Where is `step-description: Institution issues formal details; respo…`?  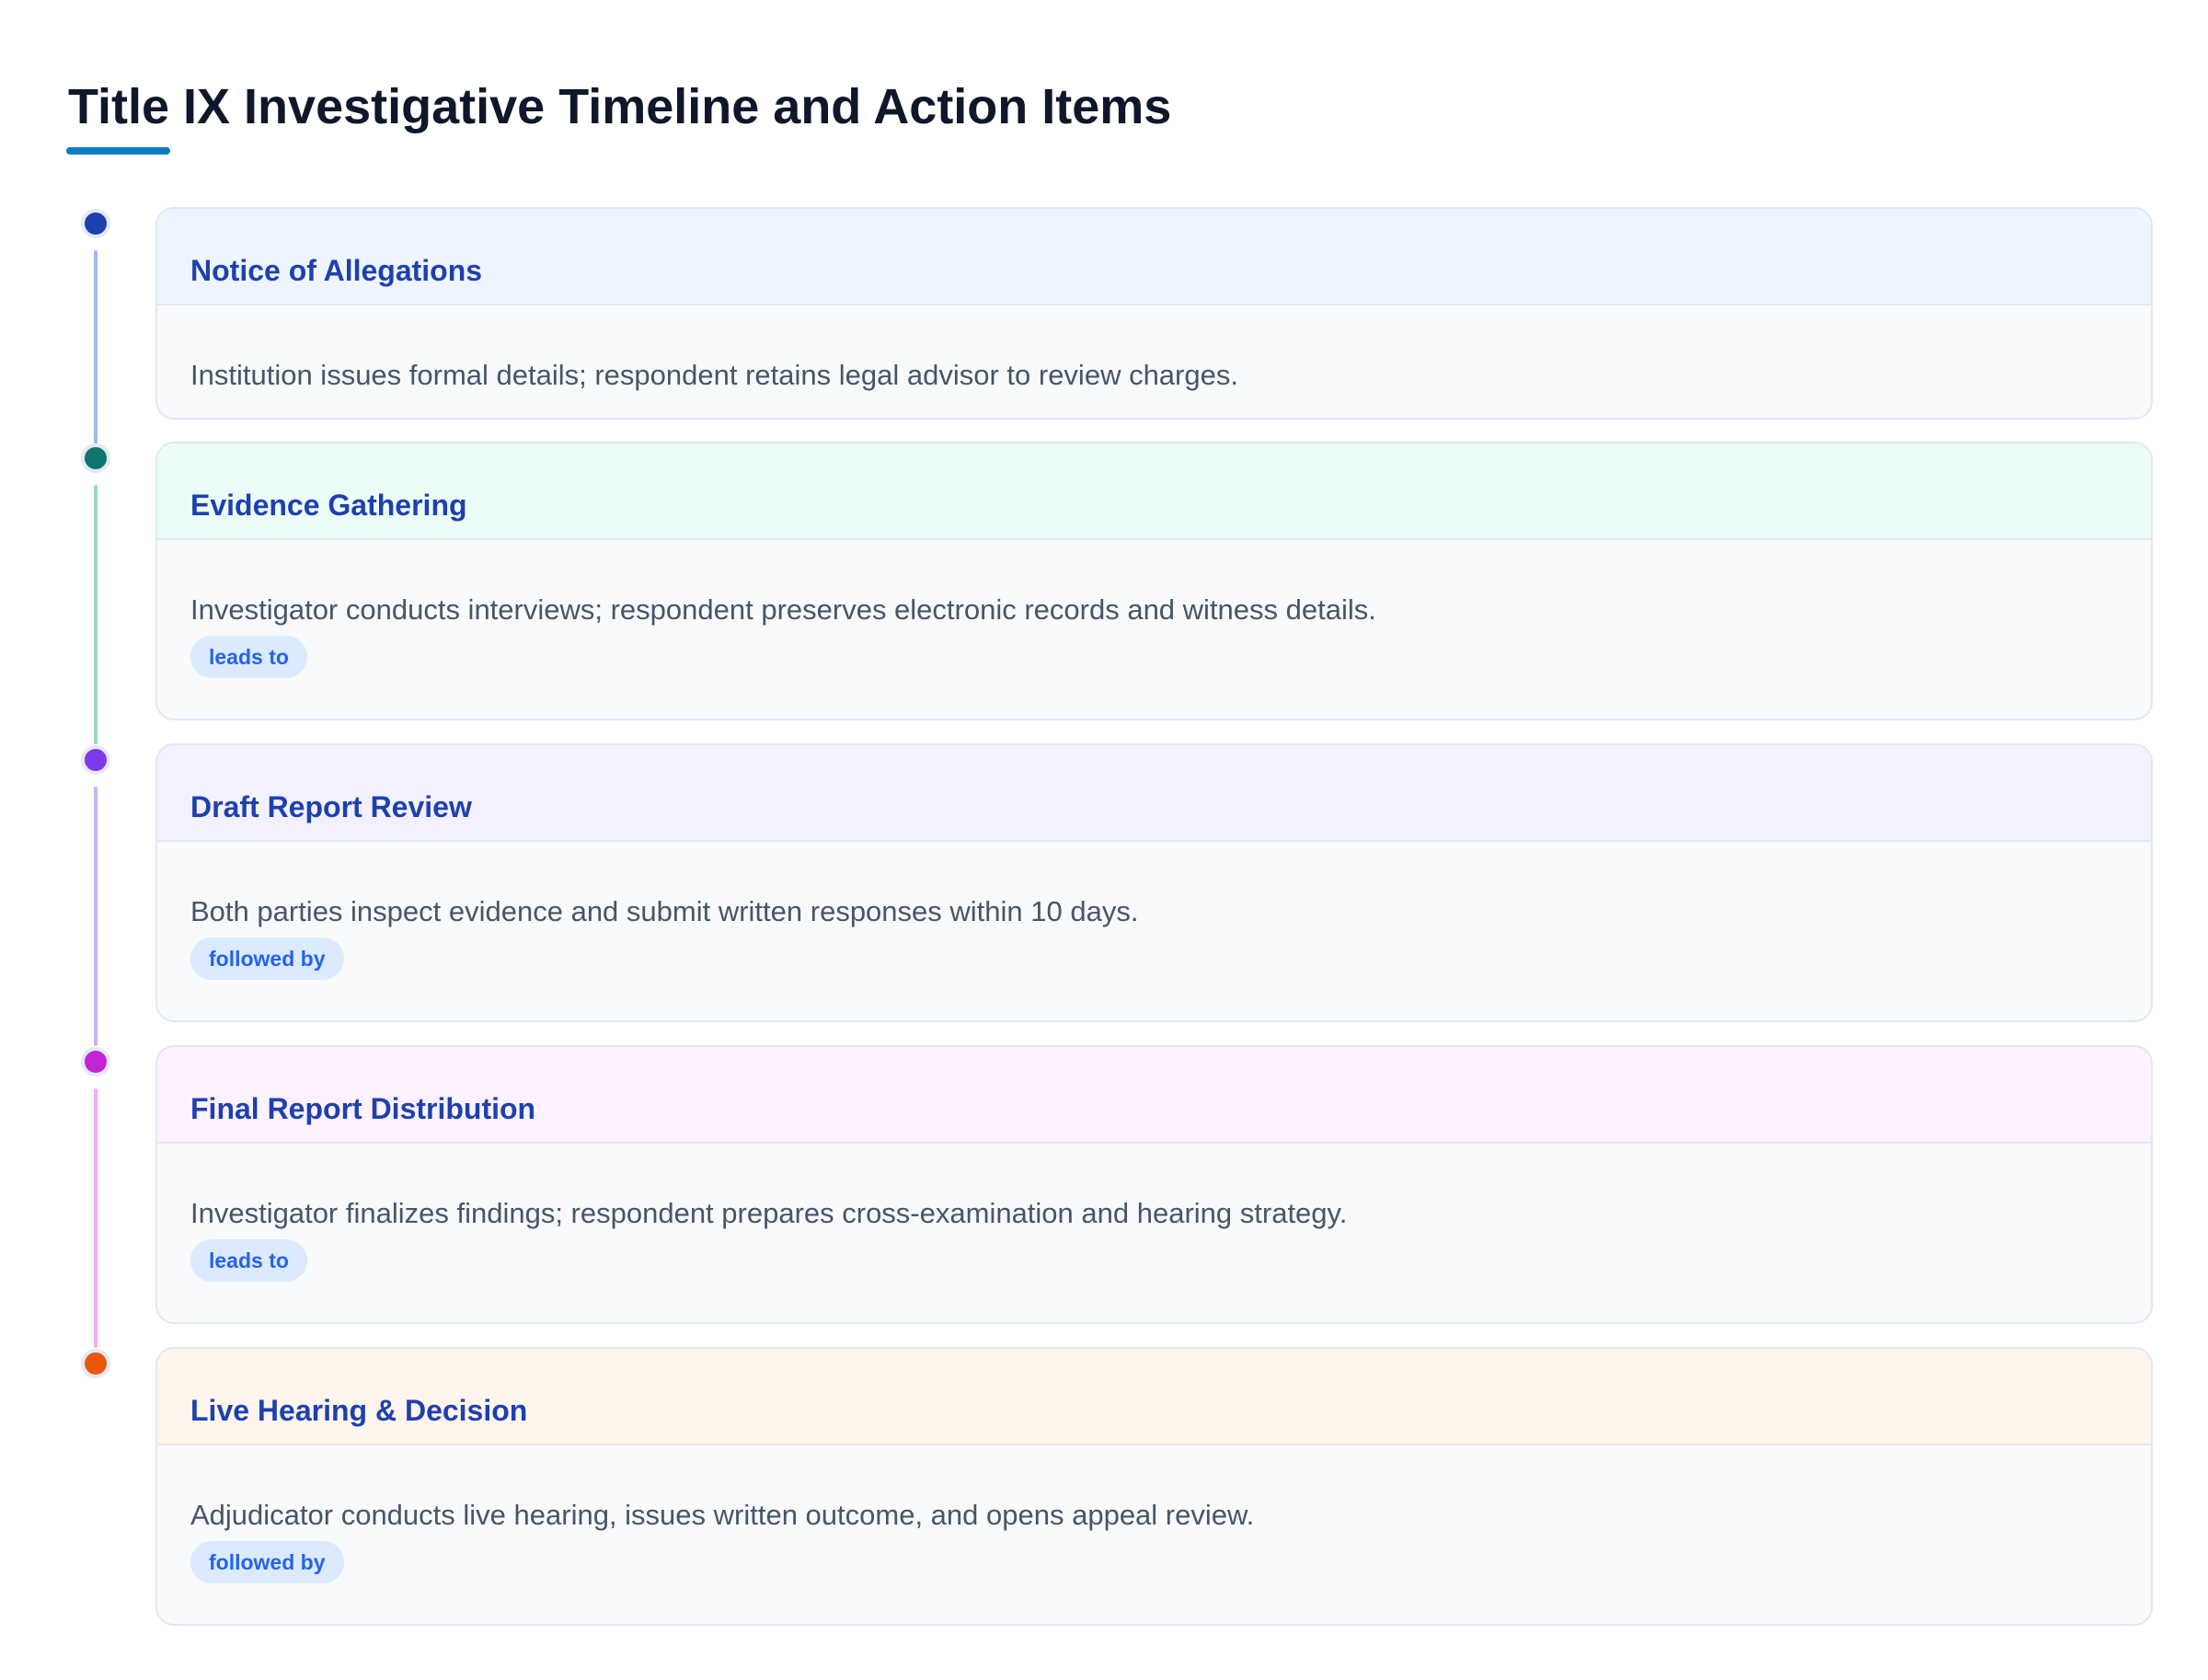 step-description: Institution issues formal details; respo… is located at coordinates (714, 375).